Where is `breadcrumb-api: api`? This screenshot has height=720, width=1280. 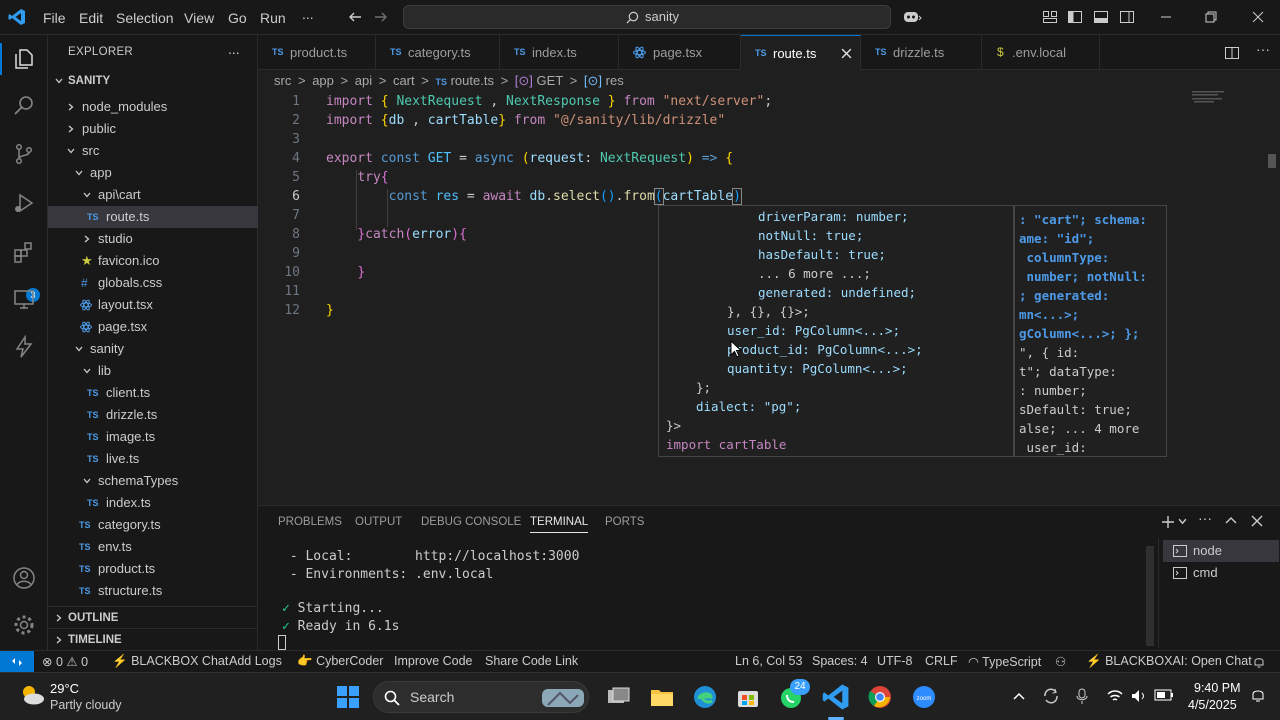
breadcrumb-api: api is located at coordinates (363, 80).